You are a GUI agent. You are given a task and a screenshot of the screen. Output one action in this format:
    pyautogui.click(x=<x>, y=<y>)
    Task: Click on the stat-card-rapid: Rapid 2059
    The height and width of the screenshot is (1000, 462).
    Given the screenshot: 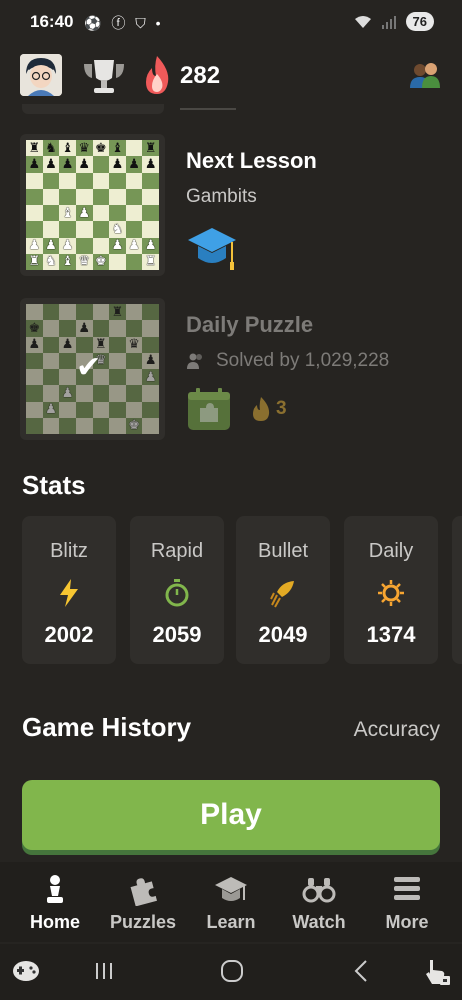 What is the action you would take?
    pyautogui.click(x=177, y=590)
    